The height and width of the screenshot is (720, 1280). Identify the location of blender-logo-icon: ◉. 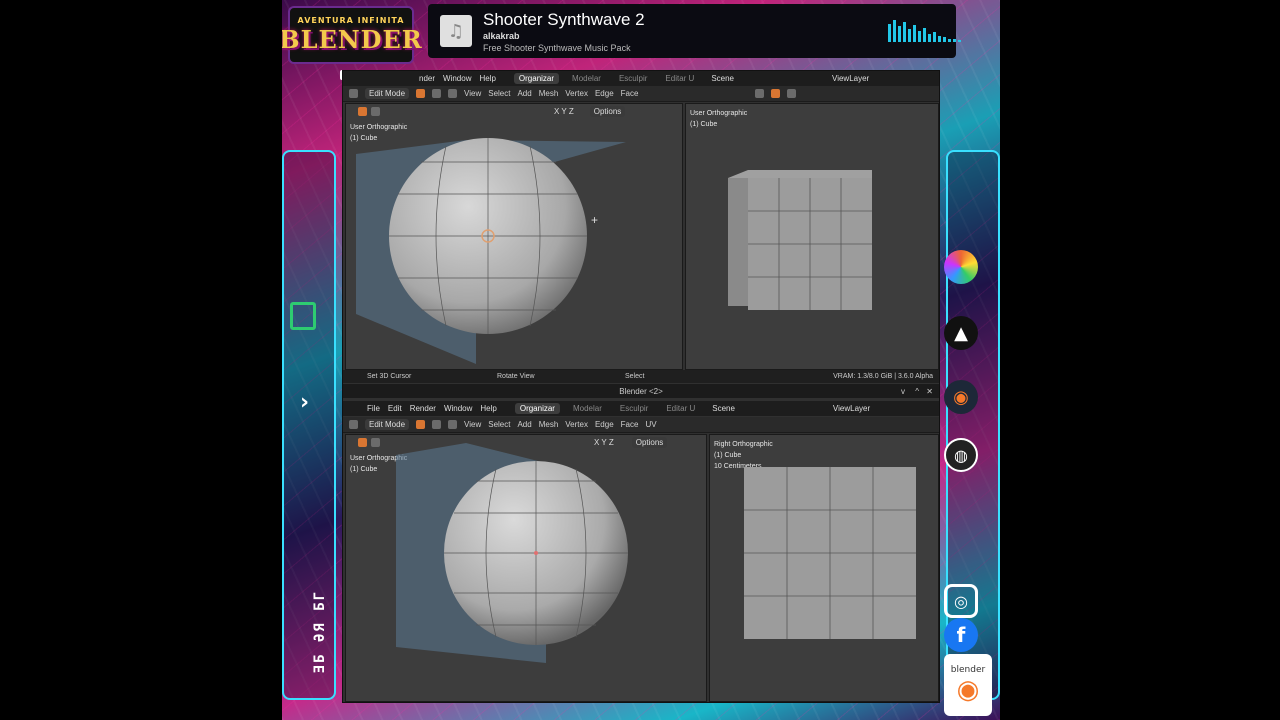
(968, 690).